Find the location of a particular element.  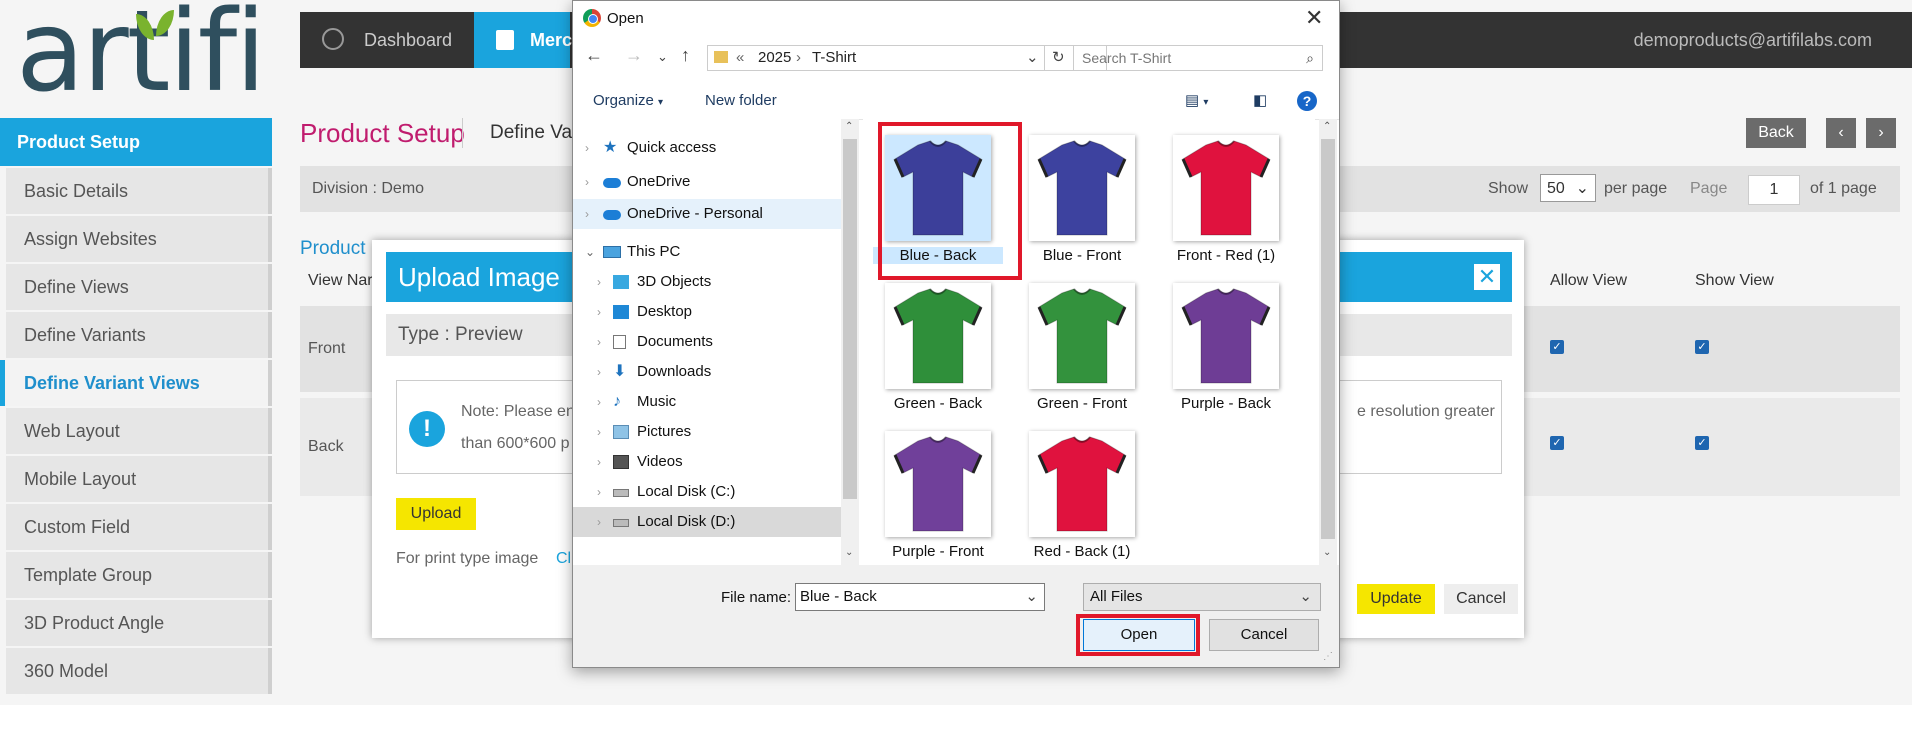

upload-button: Upload is located at coordinates (436, 514).